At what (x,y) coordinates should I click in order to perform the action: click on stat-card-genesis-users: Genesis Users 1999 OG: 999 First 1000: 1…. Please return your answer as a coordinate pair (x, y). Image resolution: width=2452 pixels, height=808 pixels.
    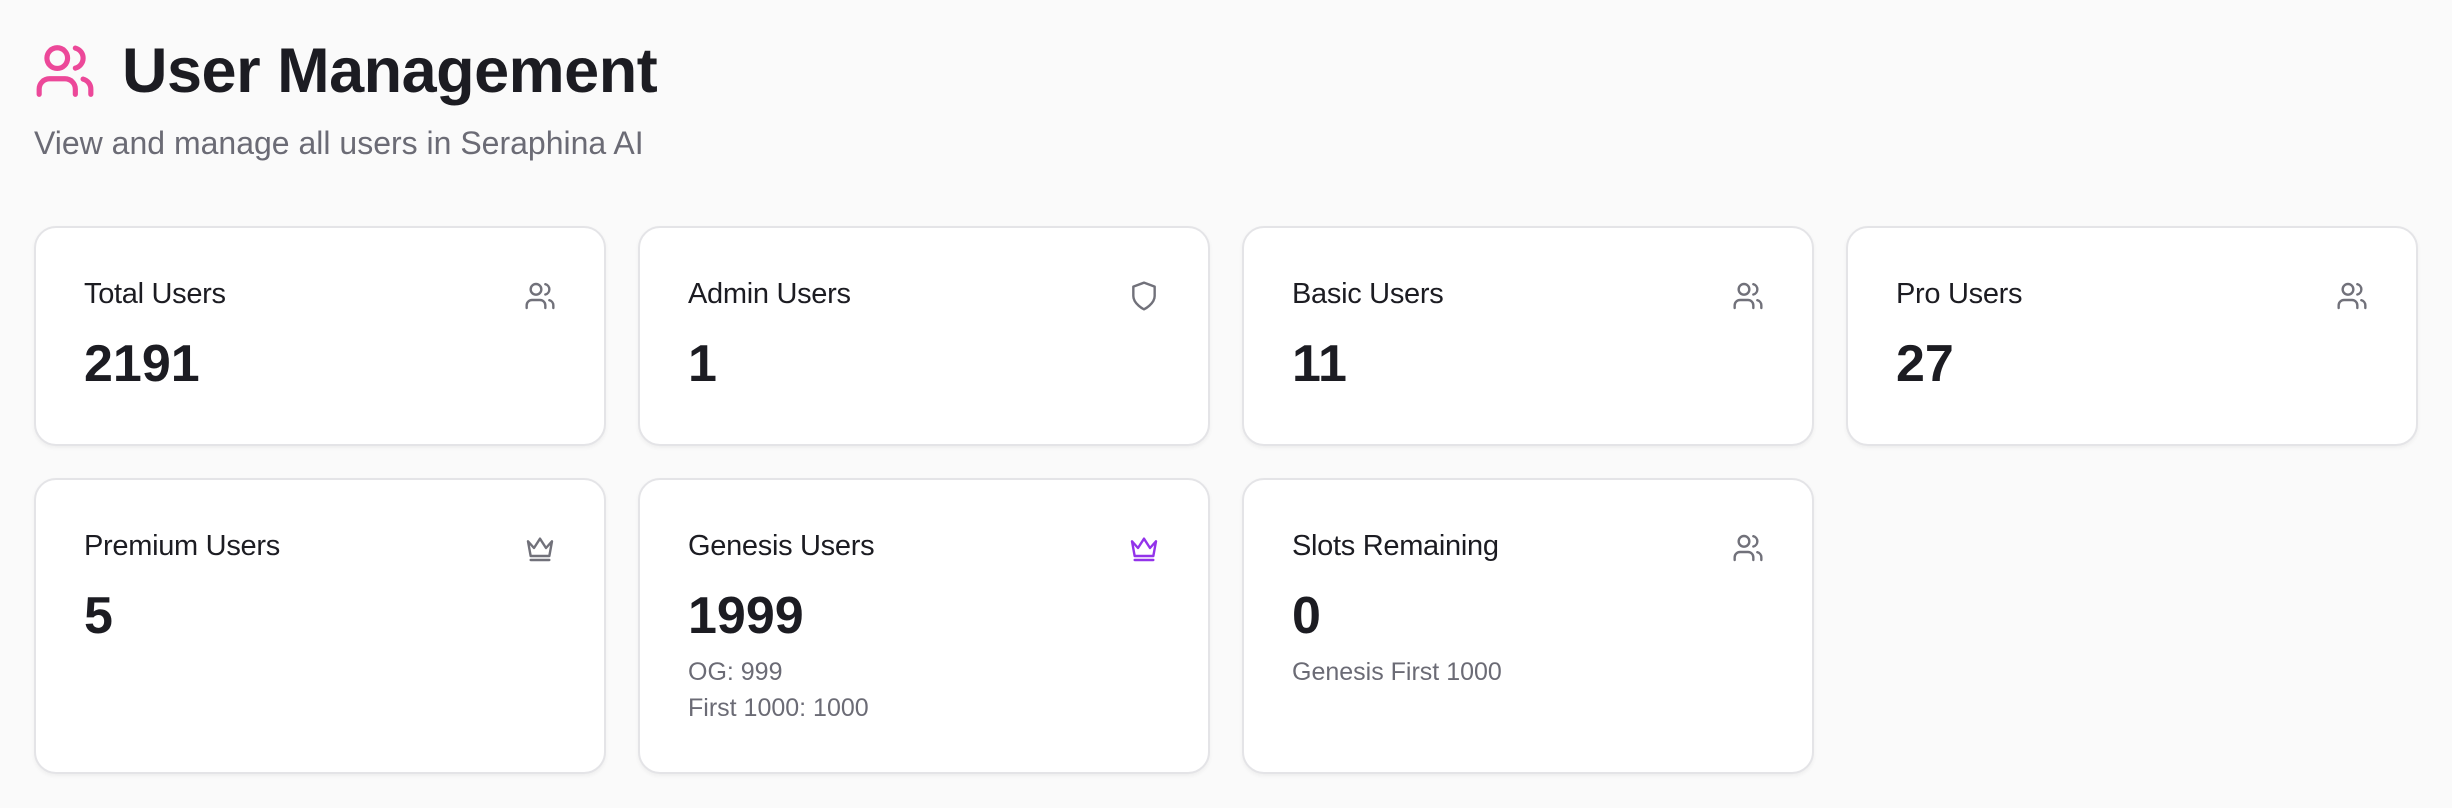
    Looking at the image, I should click on (924, 626).